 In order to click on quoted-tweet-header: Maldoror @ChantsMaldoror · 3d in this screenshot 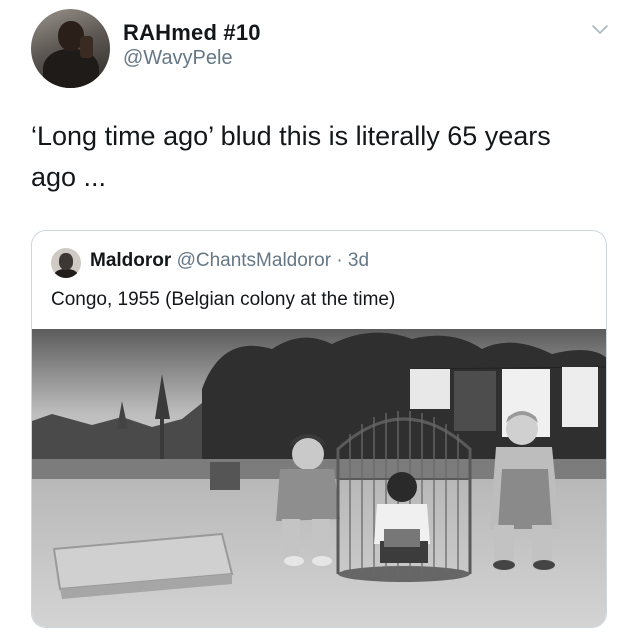, I will do `click(229, 261)`.